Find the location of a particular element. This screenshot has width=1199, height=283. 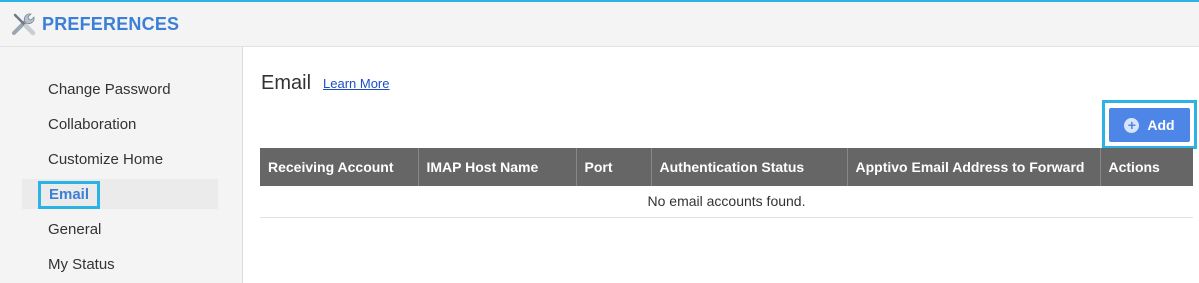

sidebar-item-change-password: Change Password is located at coordinates (109, 89).